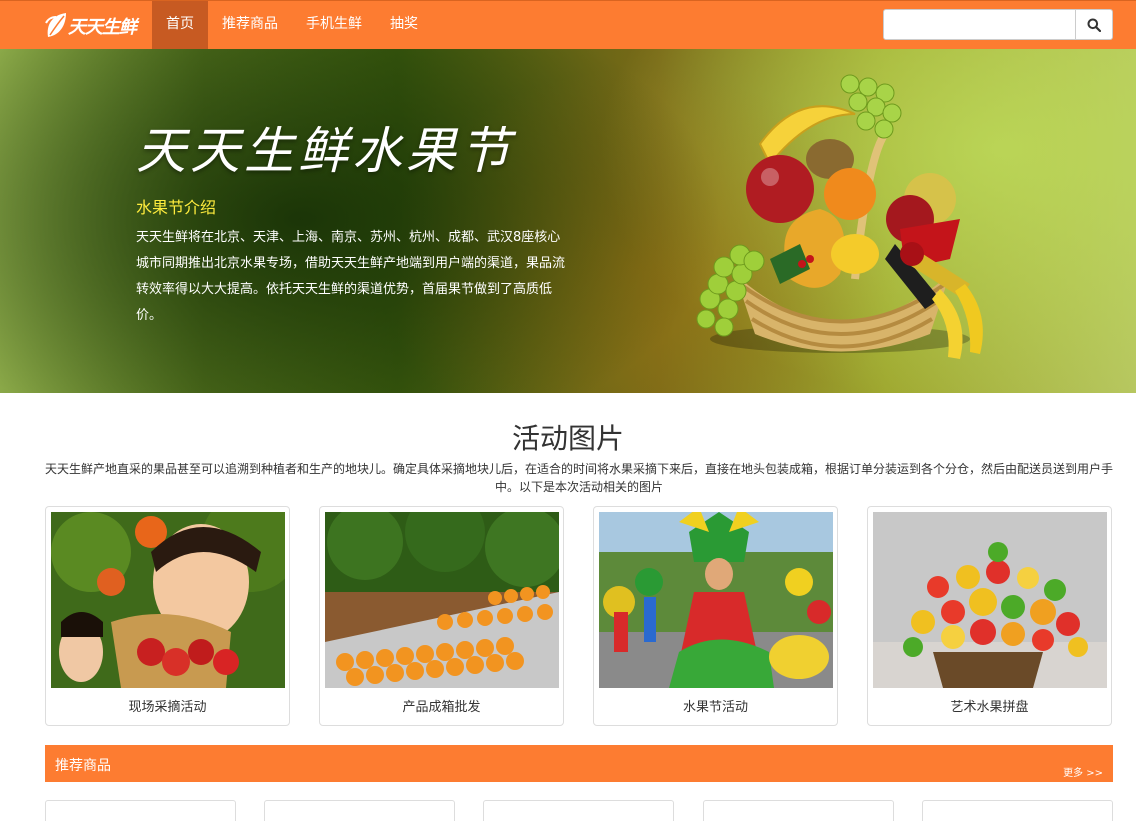 The width and height of the screenshot is (1136, 821). Describe the element at coordinates (715, 707) in the screenshot. I see `card-caption: 水果节活动` at that location.